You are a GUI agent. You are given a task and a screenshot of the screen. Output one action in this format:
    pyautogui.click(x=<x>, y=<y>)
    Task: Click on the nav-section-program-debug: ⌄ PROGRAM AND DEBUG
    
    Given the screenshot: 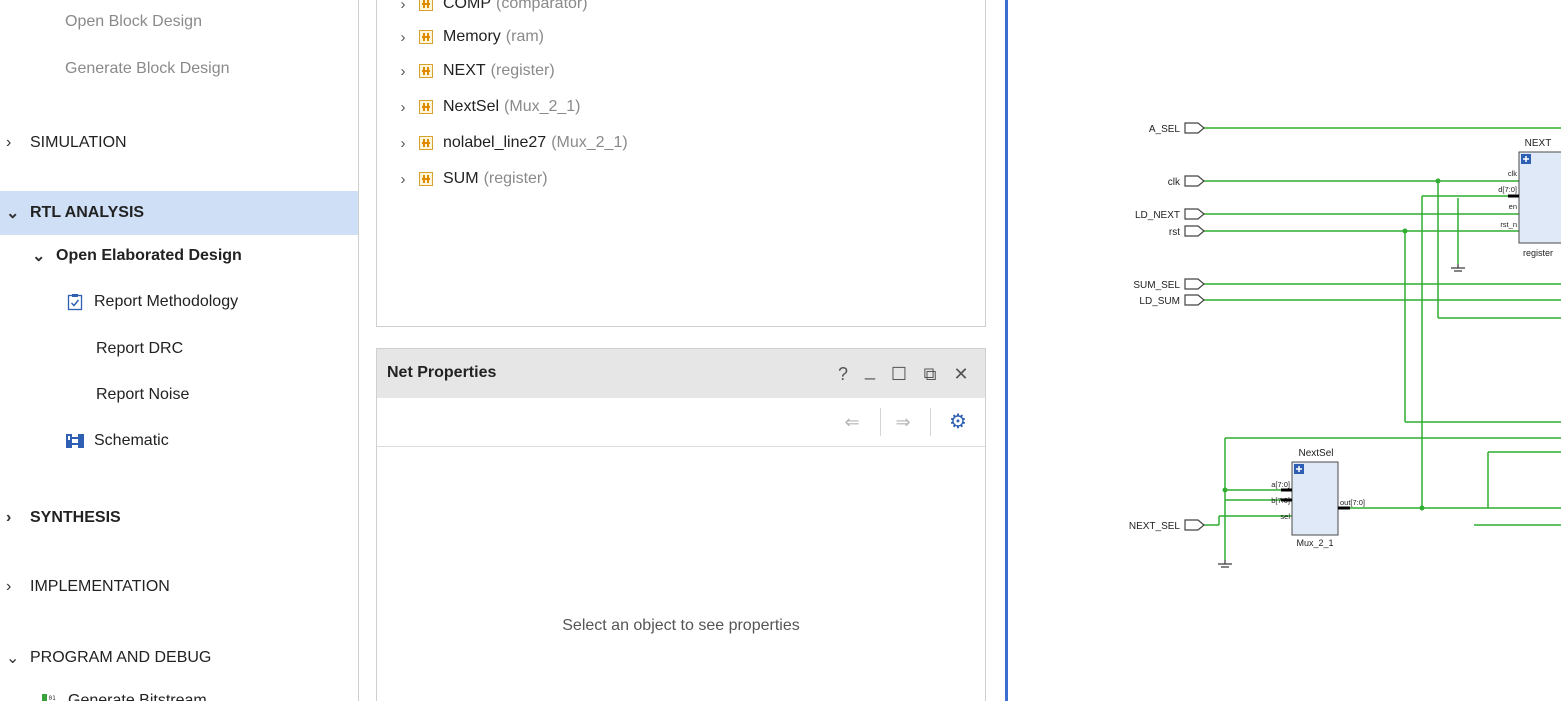 What is the action you would take?
    pyautogui.click(x=179, y=658)
    